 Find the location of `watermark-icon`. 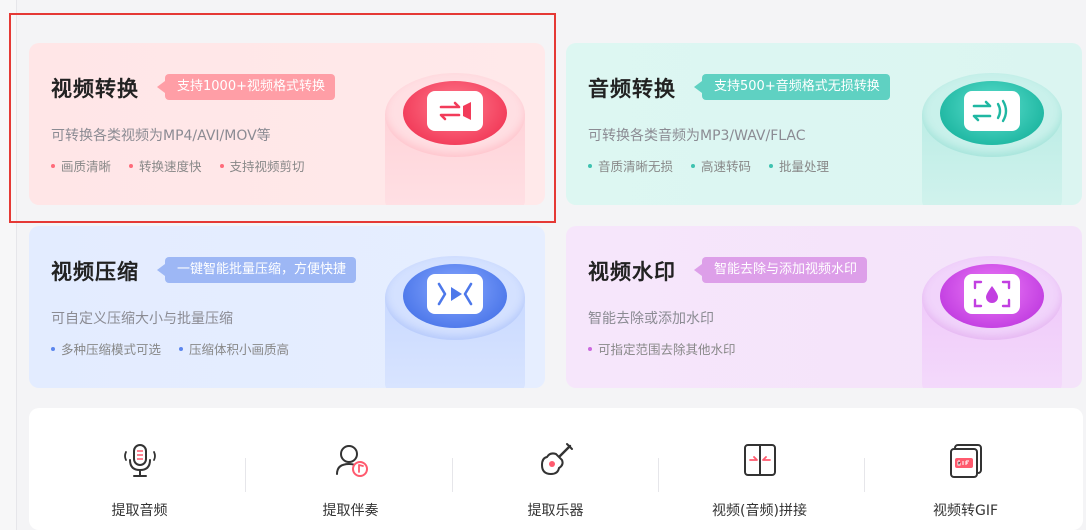

watermark-icon is located at coordinates (992, 322).